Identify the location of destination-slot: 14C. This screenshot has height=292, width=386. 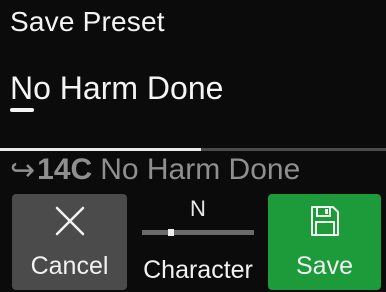
(65, 169).